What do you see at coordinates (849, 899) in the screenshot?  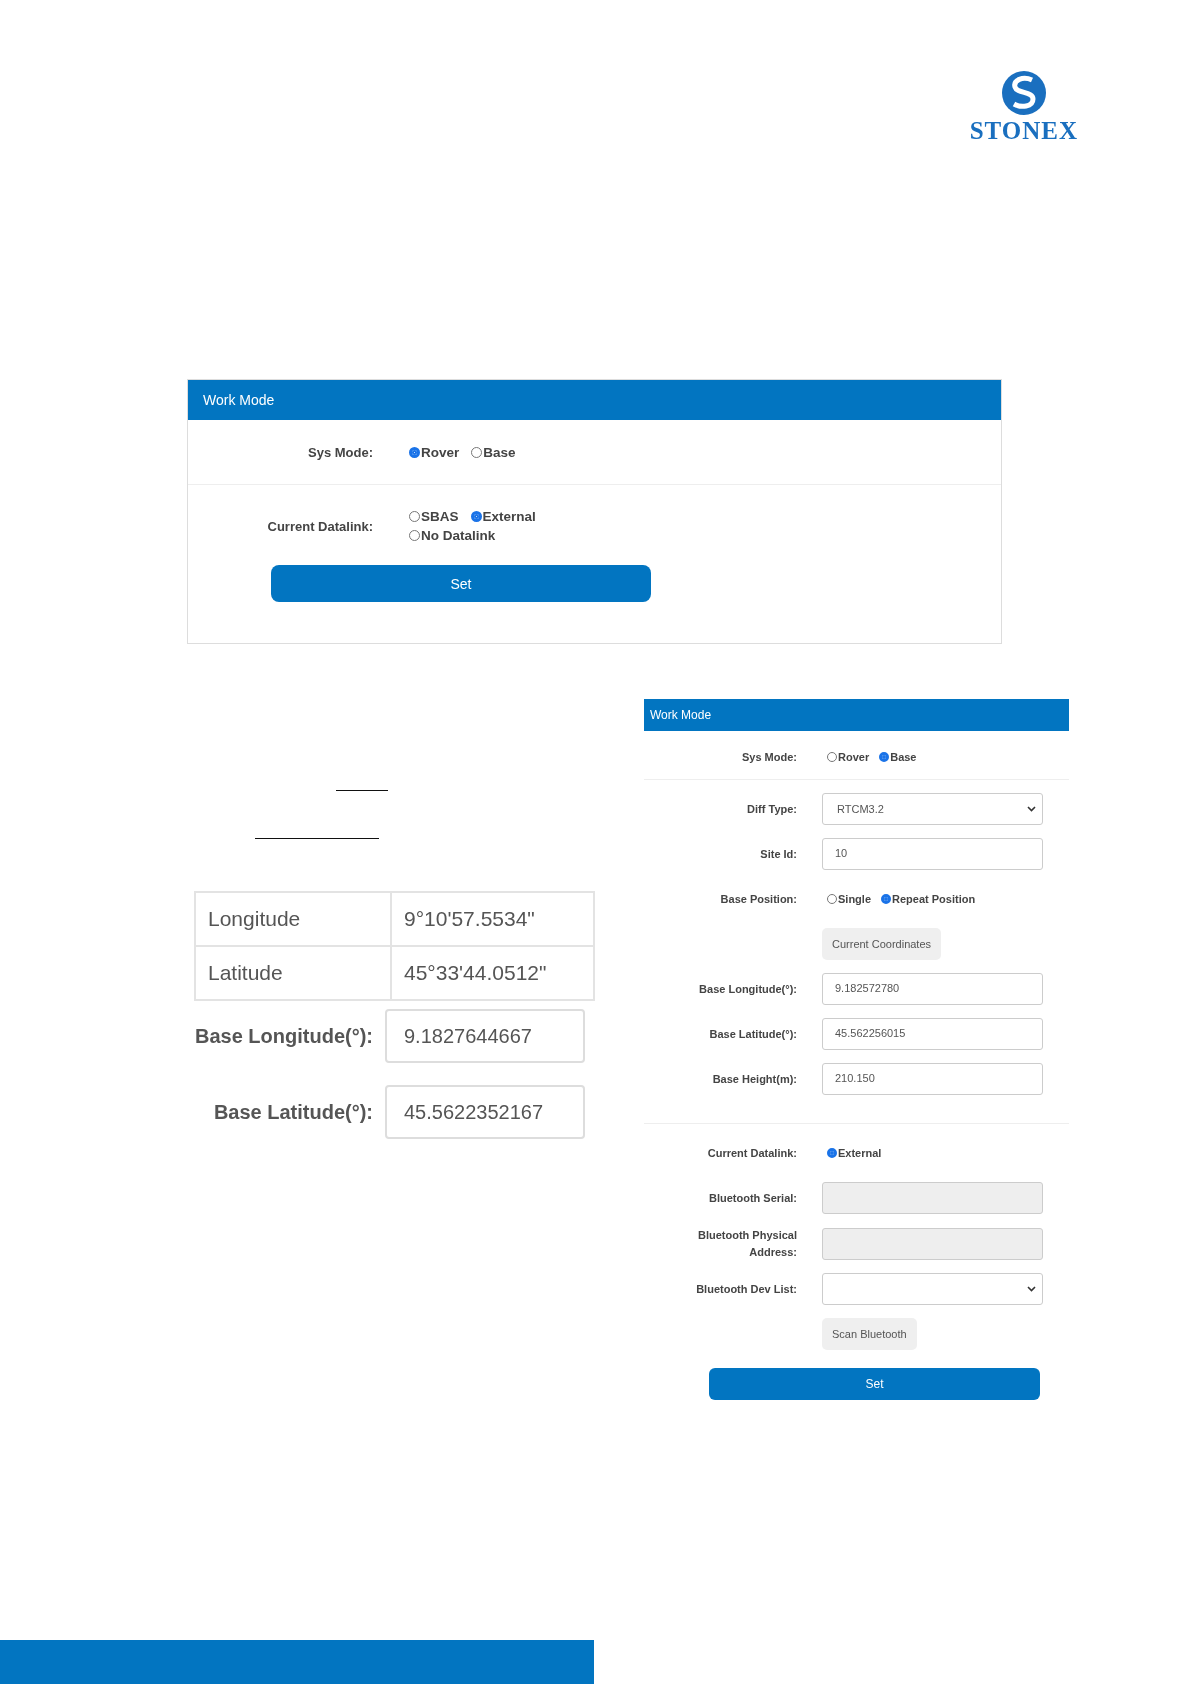 I see `radio-option: Single` at bounding box center [849, 899].